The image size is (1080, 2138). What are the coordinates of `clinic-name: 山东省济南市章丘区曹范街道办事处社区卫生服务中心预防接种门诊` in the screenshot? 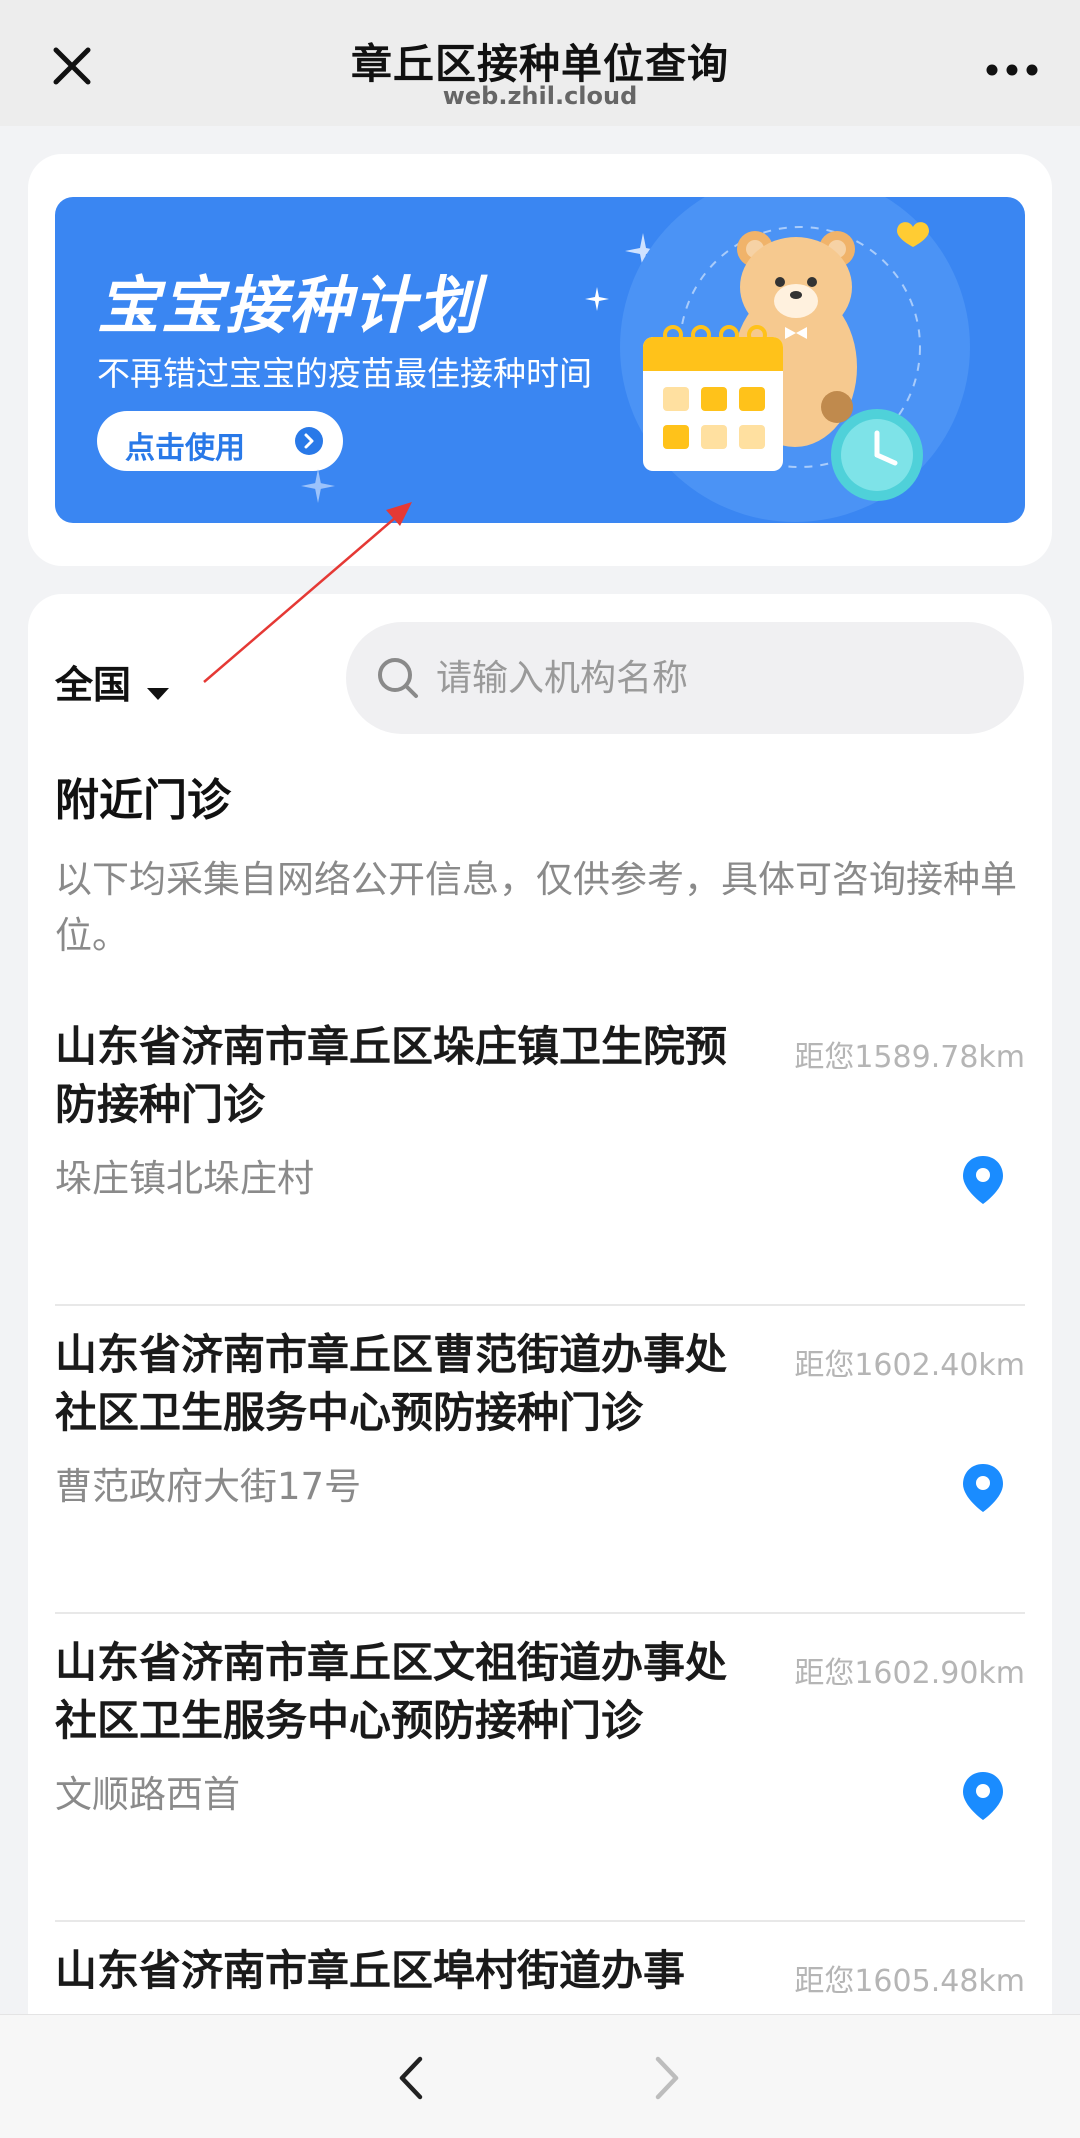 It's located at (391, 1383).